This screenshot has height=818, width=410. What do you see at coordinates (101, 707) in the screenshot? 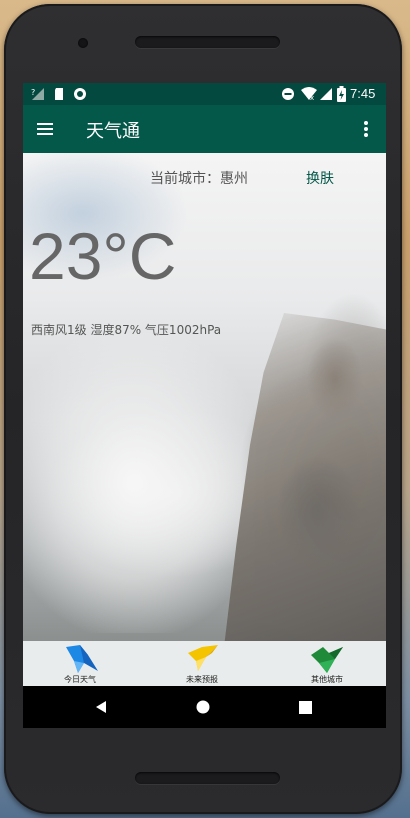
I see `back-icon` at bounding box center [101, 707].